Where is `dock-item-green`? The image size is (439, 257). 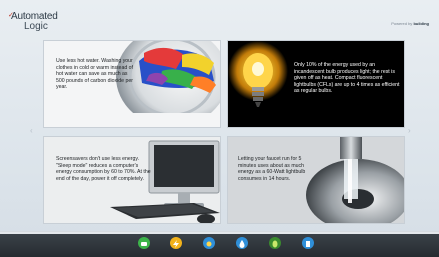 dock-item-green is located at coordinates (275, 246).